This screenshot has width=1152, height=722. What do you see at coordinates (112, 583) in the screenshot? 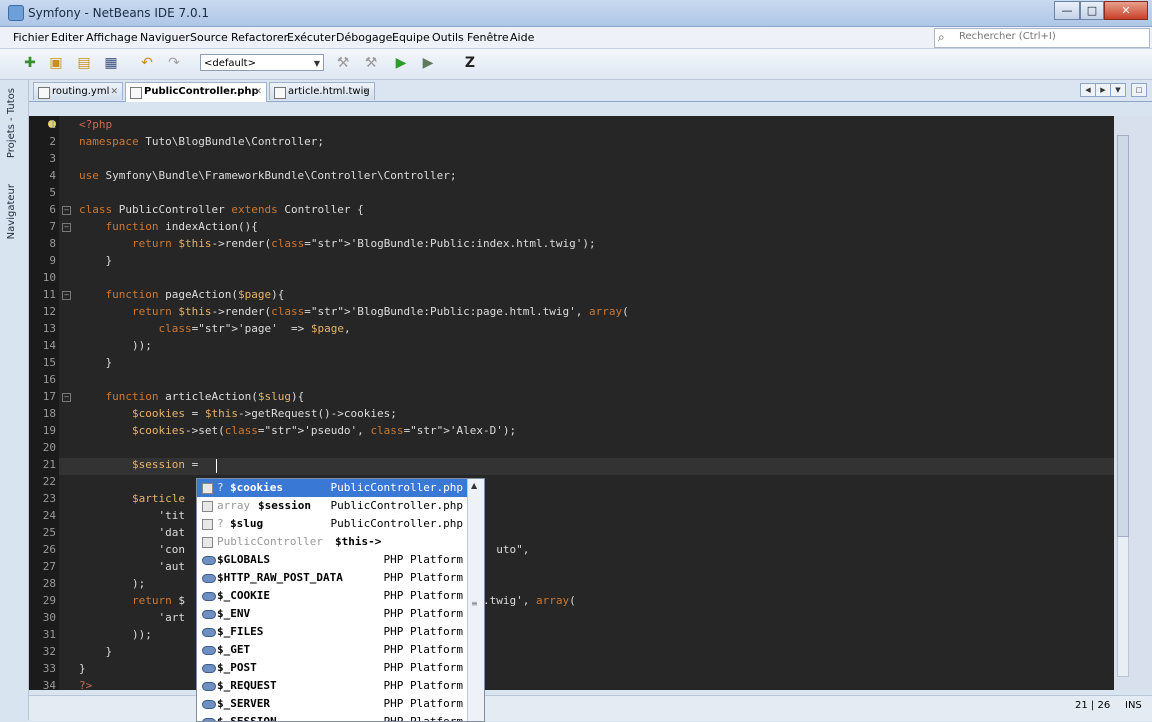
I see `code-line: );` at bounding box center [112, 583].